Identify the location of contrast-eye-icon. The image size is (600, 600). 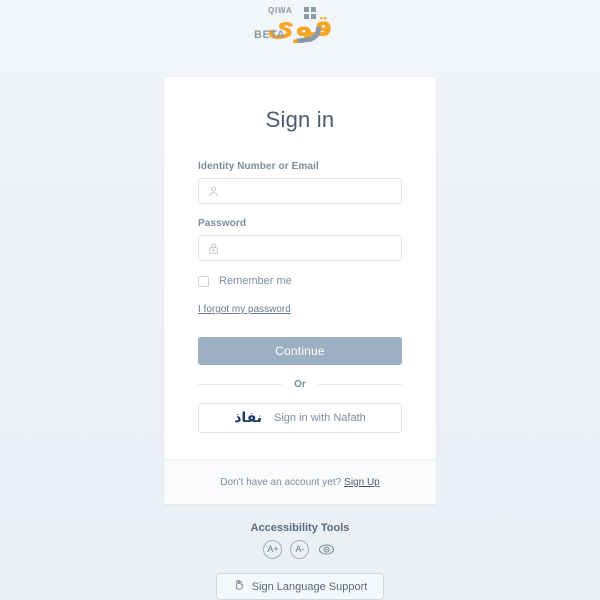
(326, 549).